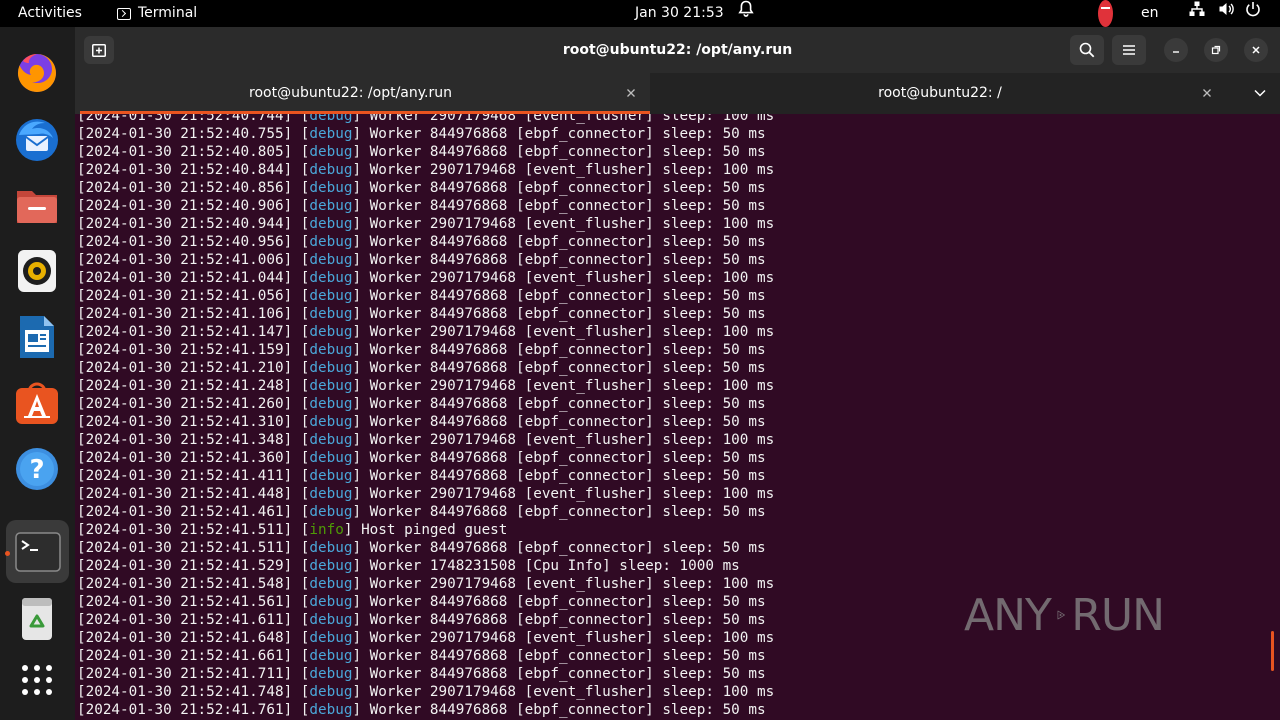 The width and height of the screenshot is (1280, 720). Describe the element at coordinates (50, 13) in the screenshot. I see `activities-button: Activities` at that location.